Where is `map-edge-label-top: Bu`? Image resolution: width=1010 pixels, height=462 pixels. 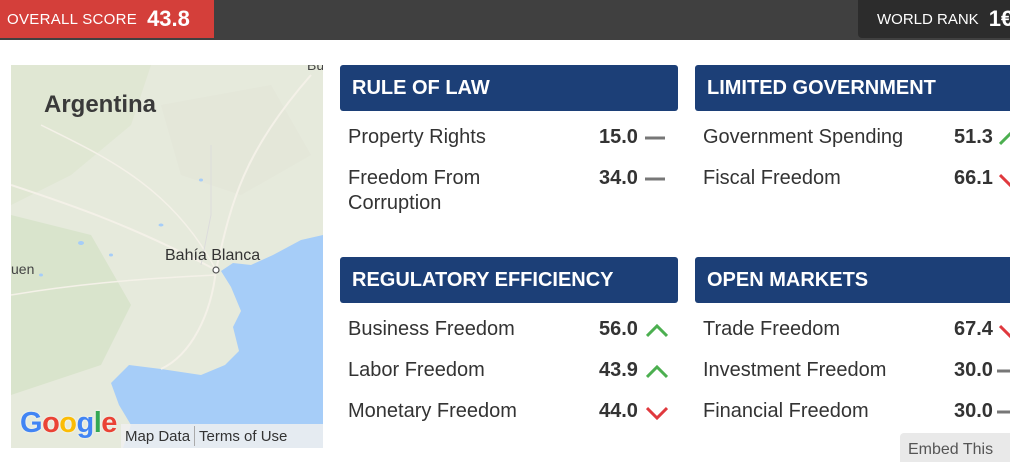 map-edge-label-top: Bu is located at coordinates (315, 69).